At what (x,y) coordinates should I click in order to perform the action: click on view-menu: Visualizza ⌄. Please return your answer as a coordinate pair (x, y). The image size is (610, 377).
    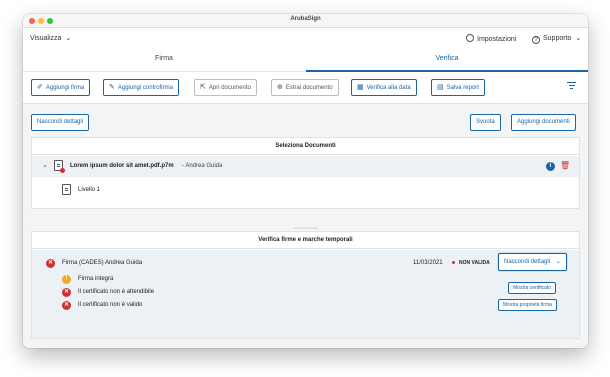
    Looking at the image, I should click on (50, 38).